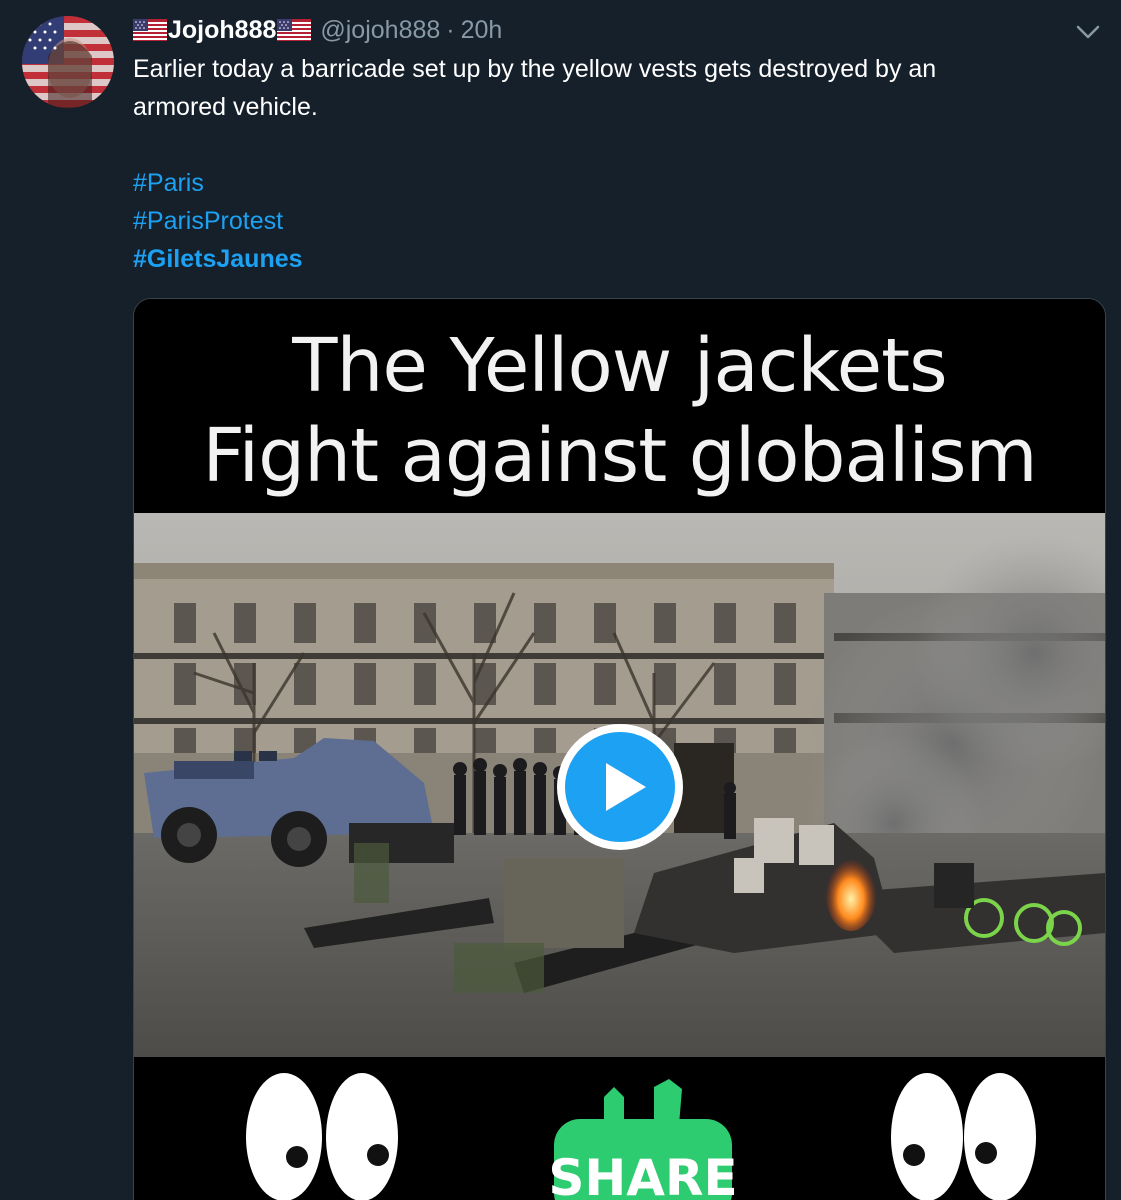 This screenshot has height=1200, width=1121. What do you see at coordinates (380, 30) in the screenshot?
I see `user-handle: @jojoh888` at bounding box center [380, 30].